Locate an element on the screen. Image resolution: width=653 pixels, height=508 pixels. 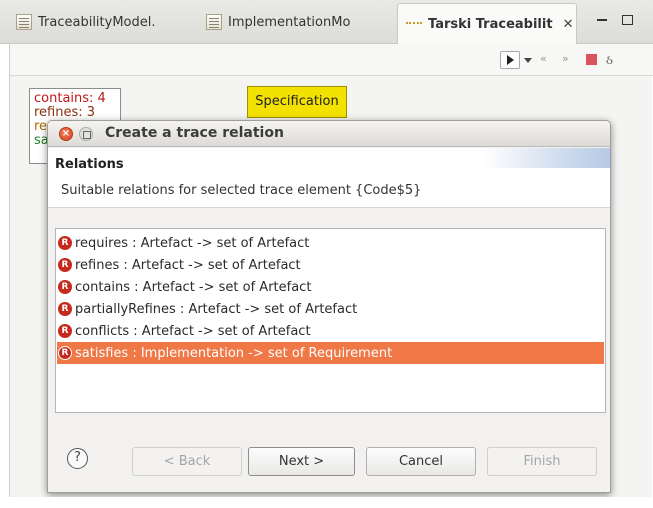
list-item: R refines : Artefact -> set of Artefact is located at coordinates (330, 265).